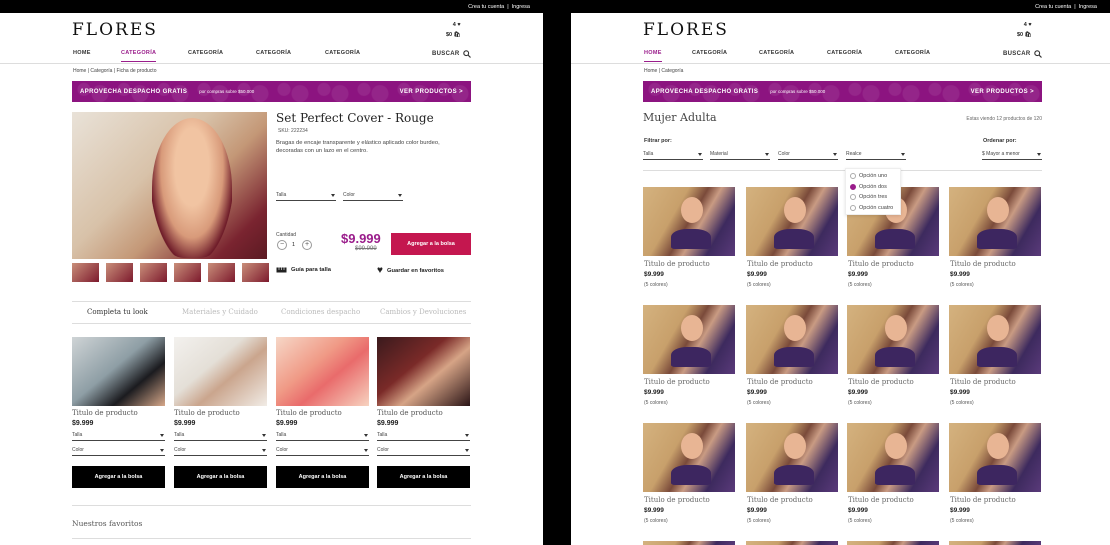 Image resolution: width=1110 pixels, height=545 pixels. I want to click on product-main-image, so click(169, 185).